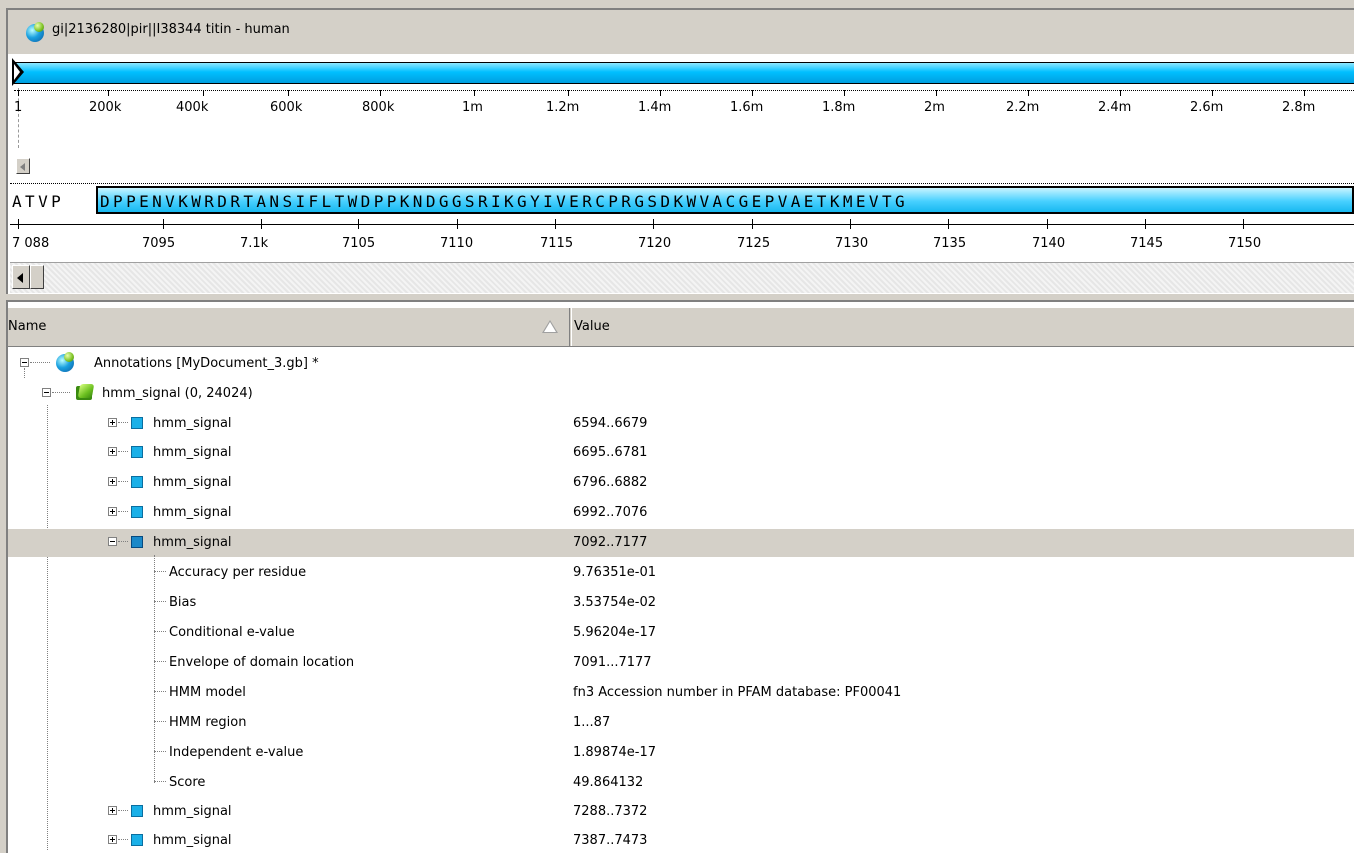 Image resolution: width=1354 pixels, height=853 pixels. I want to click on overview-scroll-left-button, so click(23, 166).